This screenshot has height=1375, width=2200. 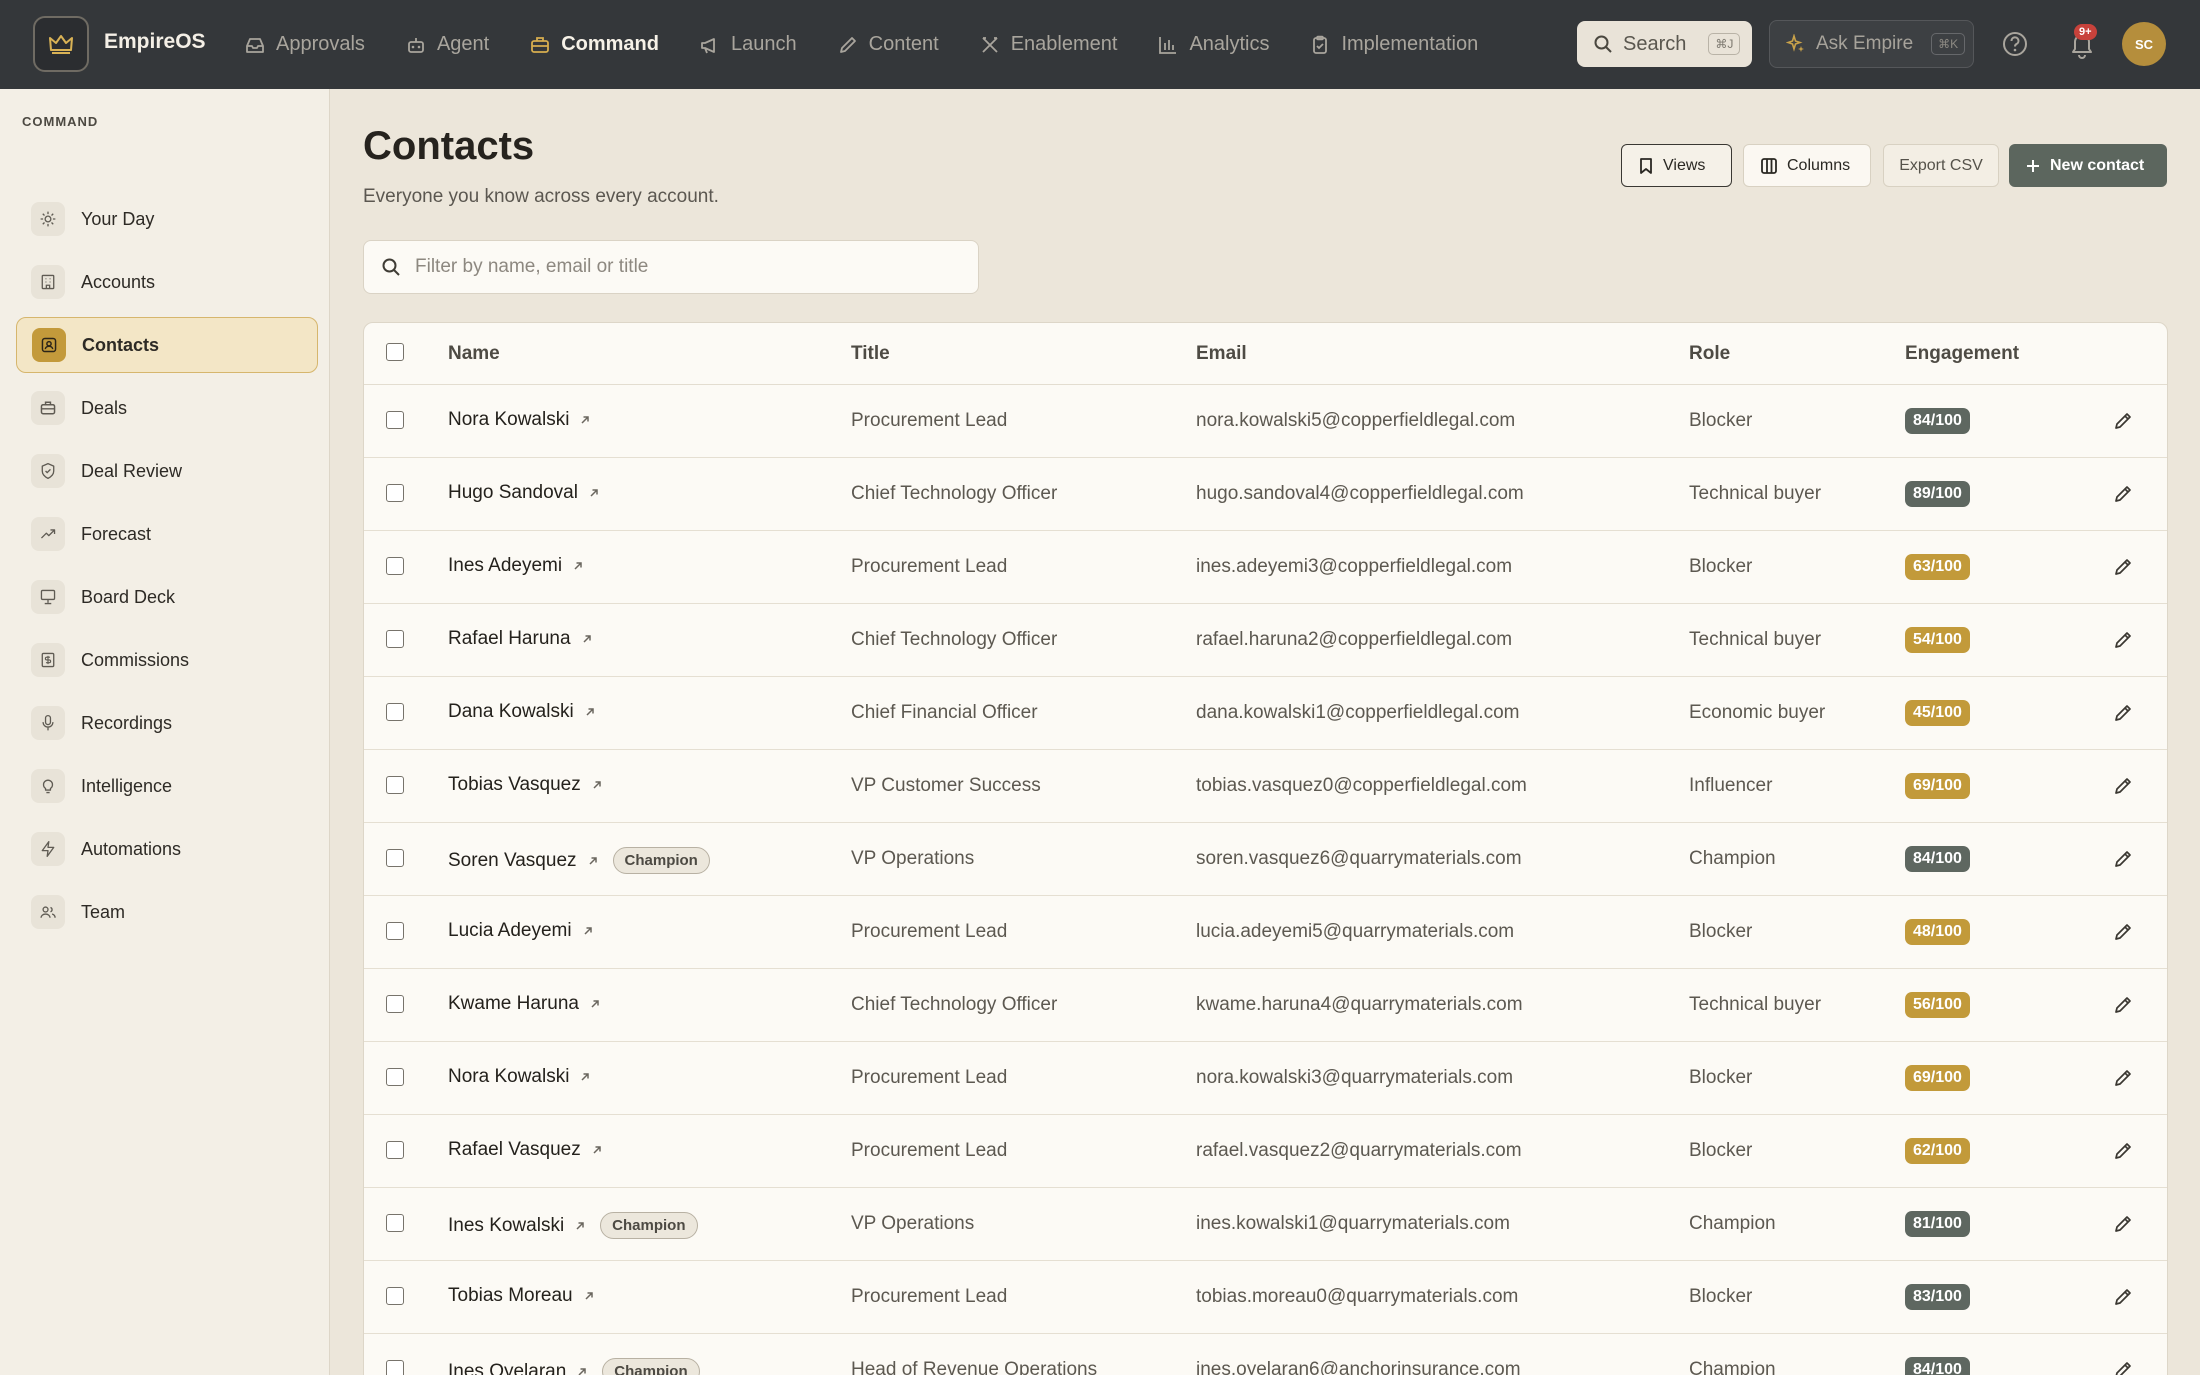 I want to click on contact-email: dana.kowalski1@copperfieldlegal.com, so click(x=1357, y=713).